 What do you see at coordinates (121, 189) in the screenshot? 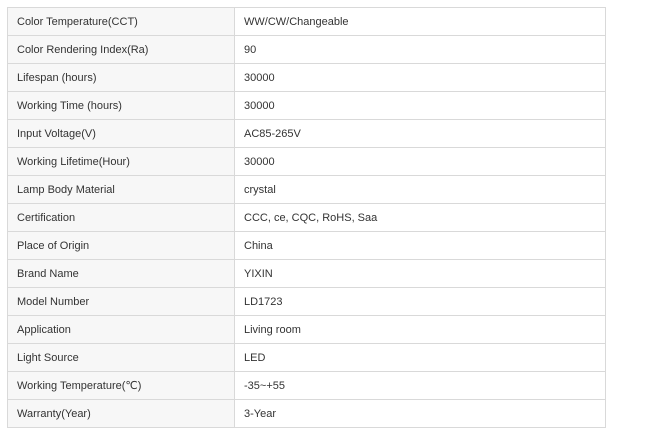
I see `spec-label: Lamp Body Material` at bounding box center [121, 189].